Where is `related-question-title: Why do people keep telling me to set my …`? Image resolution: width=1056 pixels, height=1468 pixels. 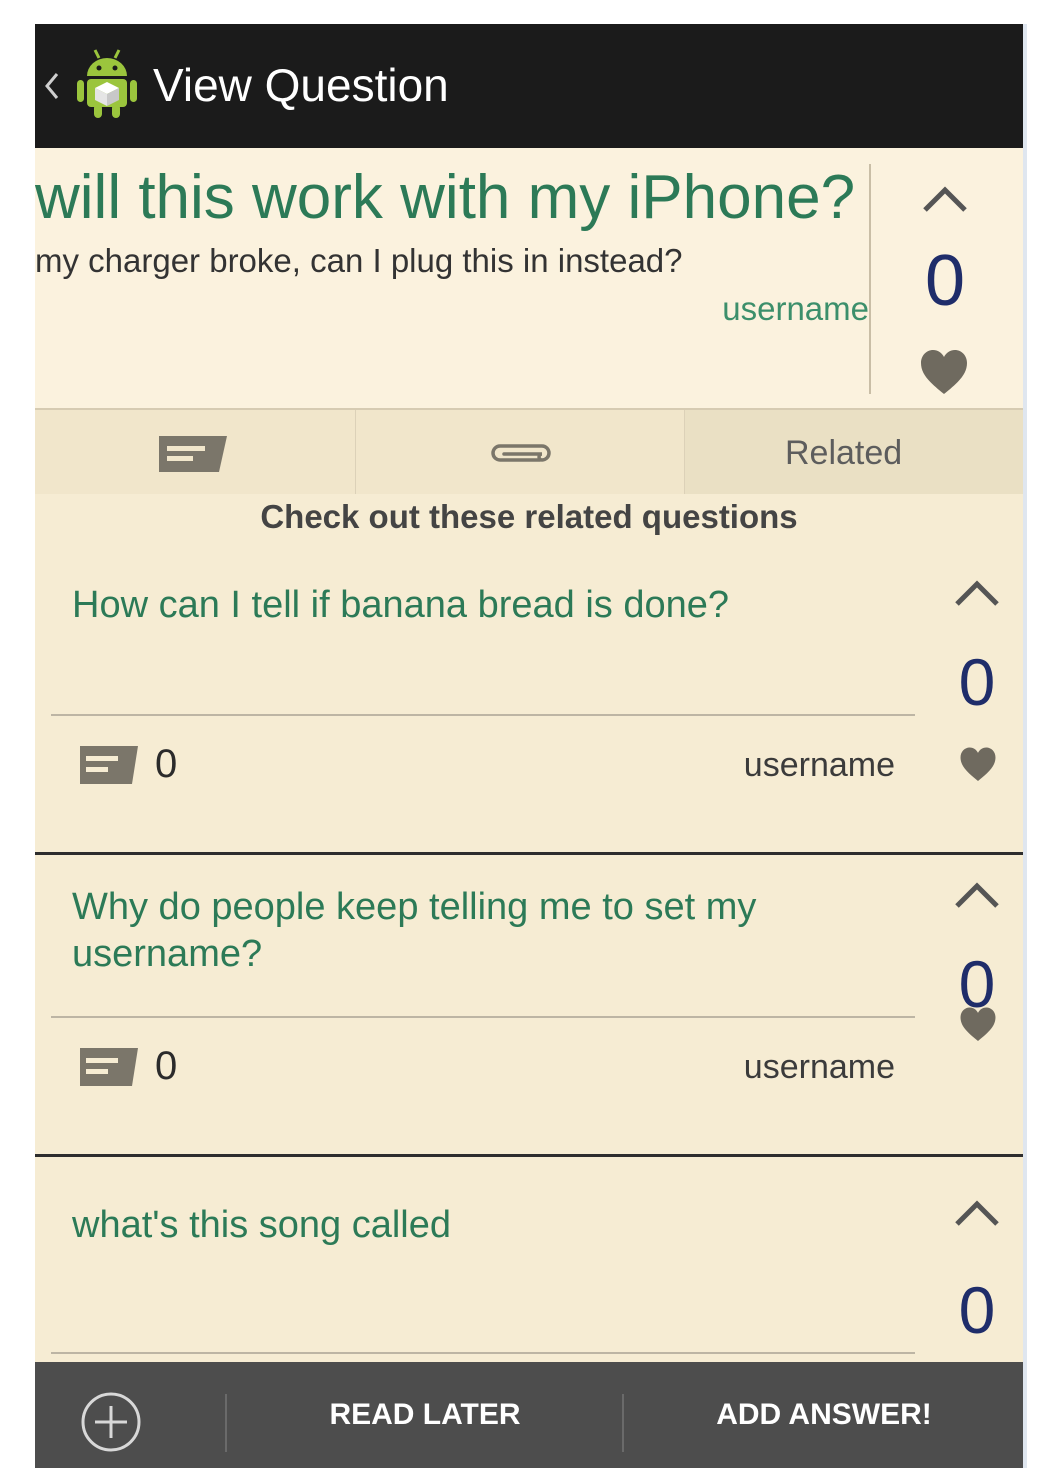 related-question-title: Why do people keep telling me to set my … is located at coordinates (472, 931).